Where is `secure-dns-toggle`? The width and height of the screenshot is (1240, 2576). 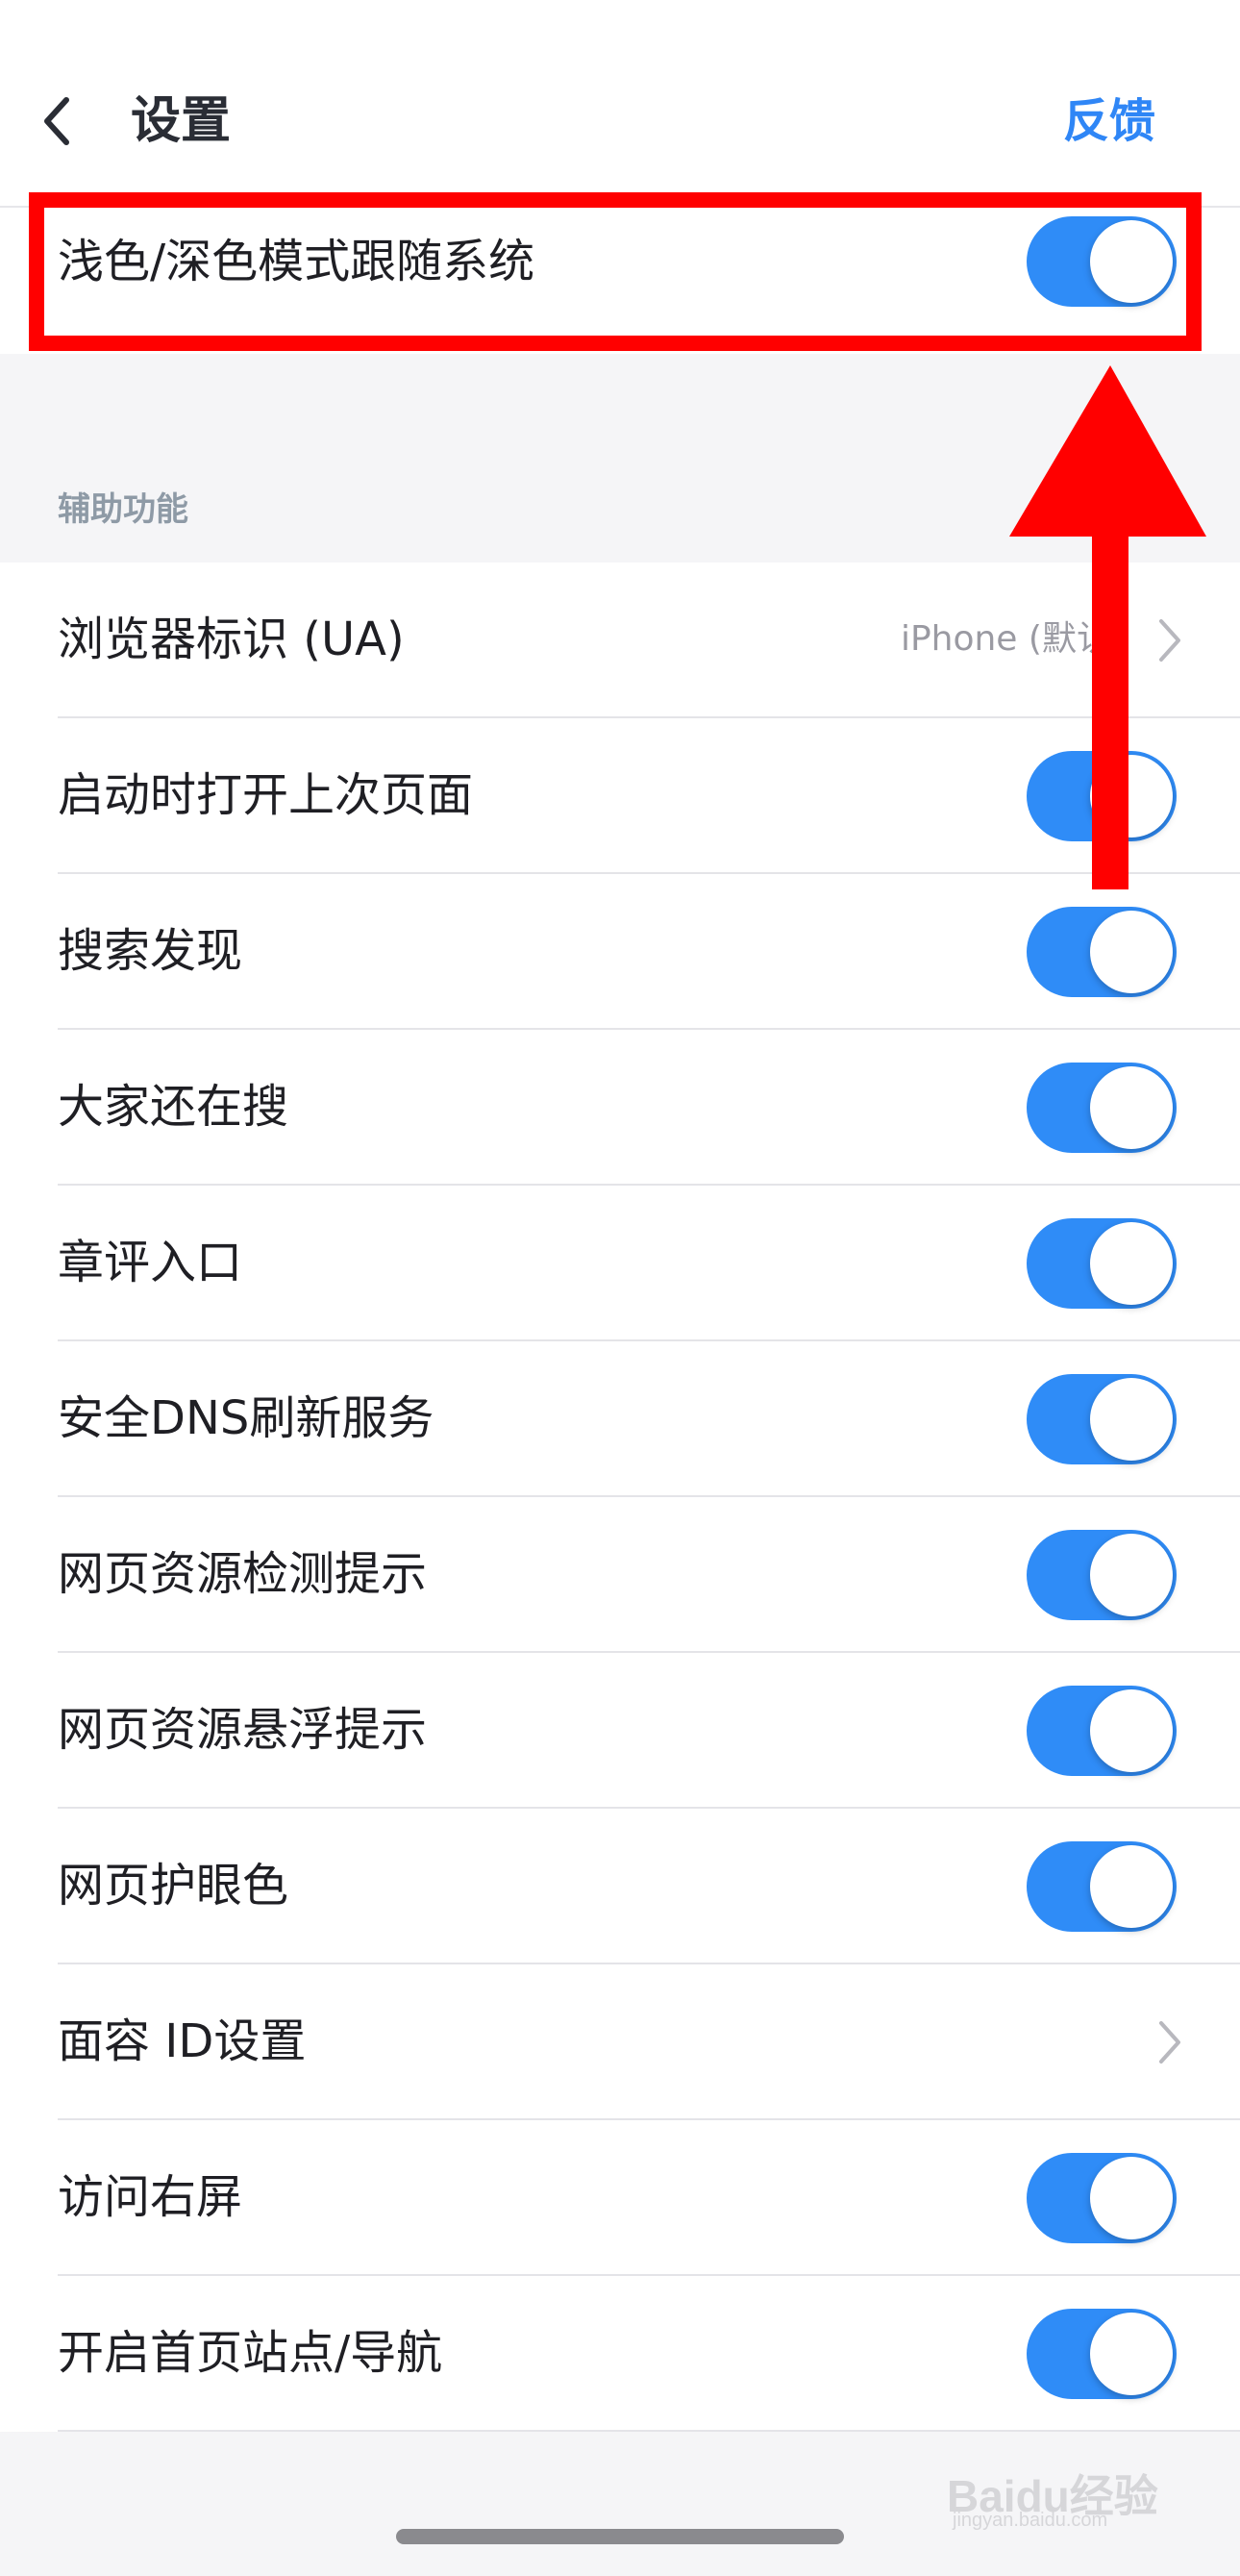 secure-dns-toggle is located at coordinates (1102, 1419).